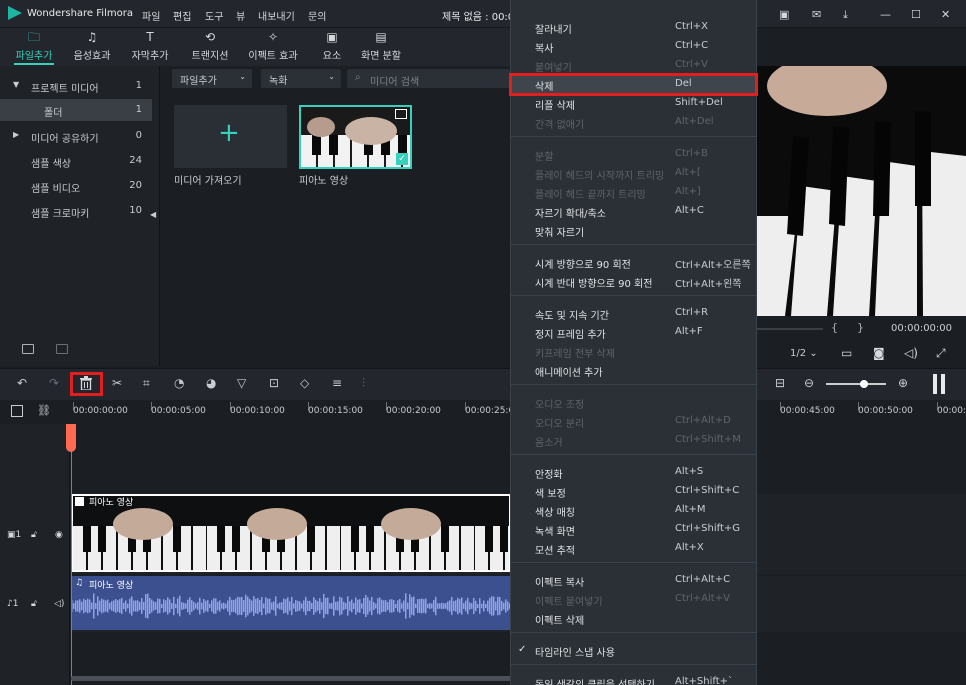  I want to click on mark-out-icon: }, so click(860, 327).